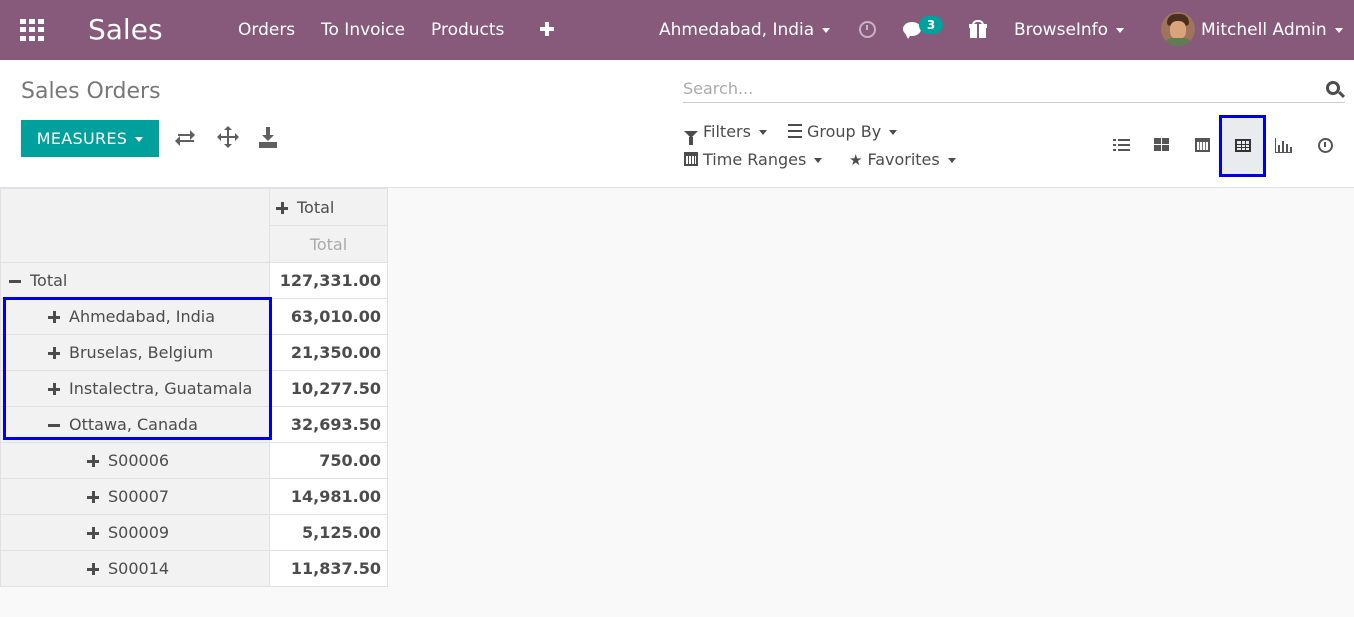 This screenshot has width=1354, height=617. Describe the element at coordinates (328, 388) in the screenshot. I see `pivot-cell-value: 10,277.50` at that location.